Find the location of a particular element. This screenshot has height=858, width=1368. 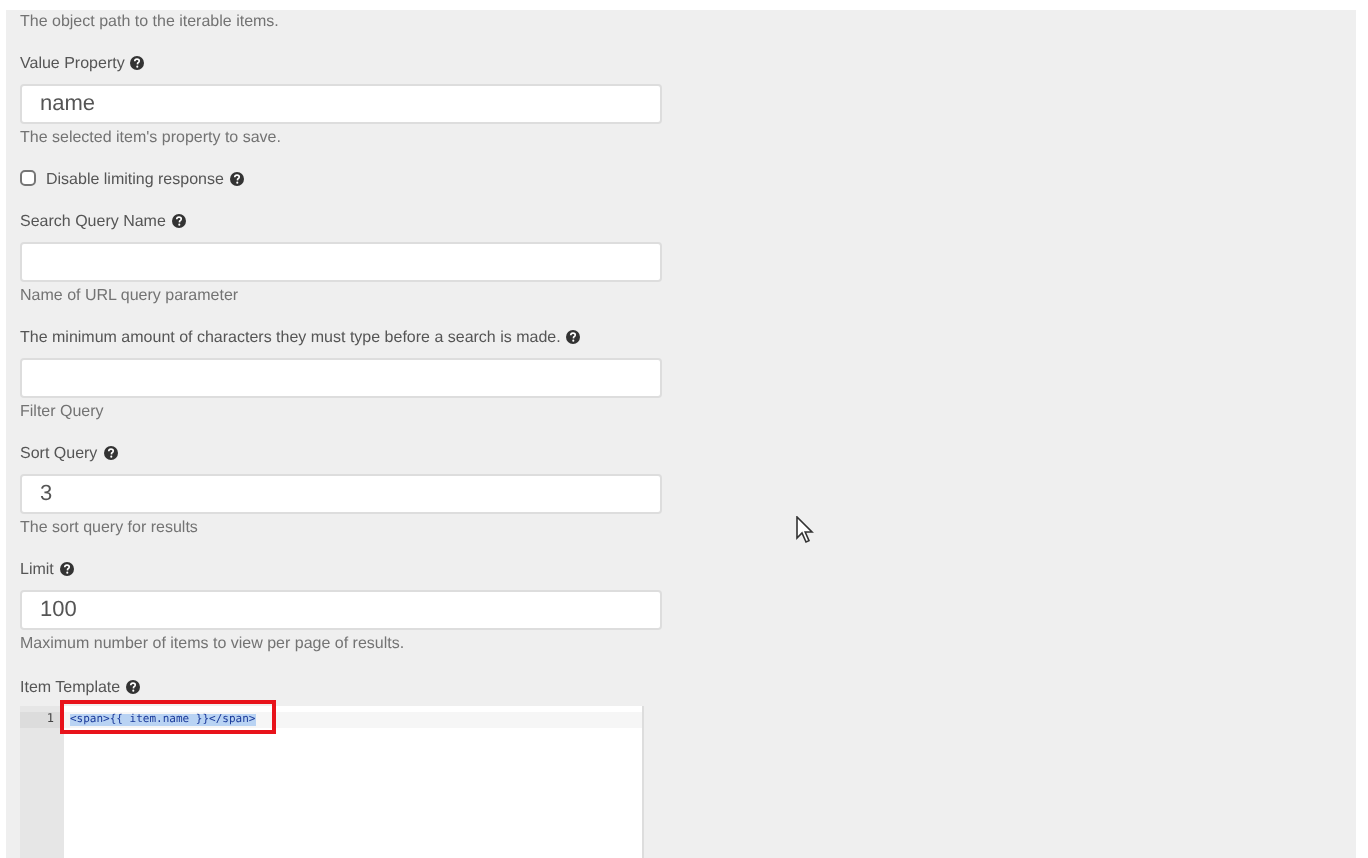

input-field: 3 is located at coordinates (341, 494).